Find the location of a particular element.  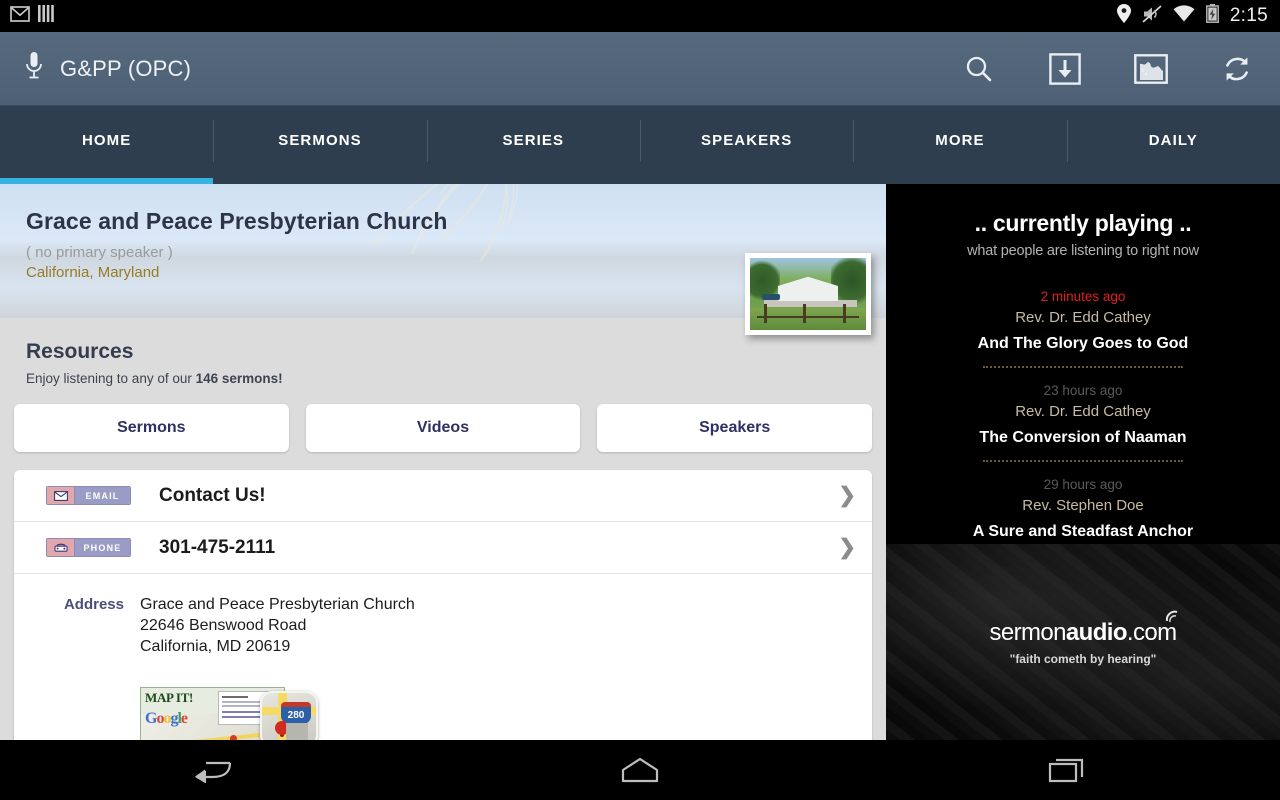

status-clock: 2:15 is located at coordinates (1248, 15).